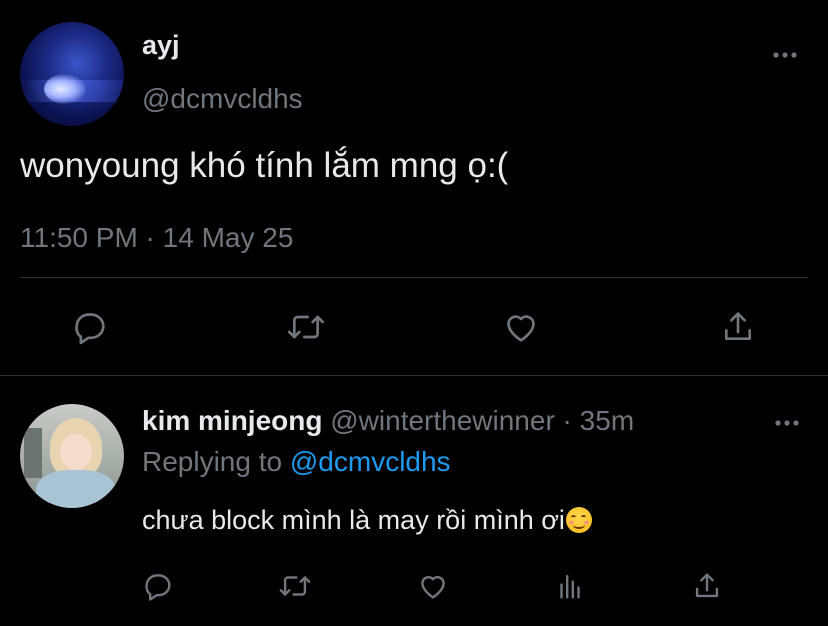 The height and width of the screenshot is (626, 828). What do you see at coordinates (79, 237) in the screenshot?
I see `tweet-time: 11:50 PM` at bounding box center [79, 237].